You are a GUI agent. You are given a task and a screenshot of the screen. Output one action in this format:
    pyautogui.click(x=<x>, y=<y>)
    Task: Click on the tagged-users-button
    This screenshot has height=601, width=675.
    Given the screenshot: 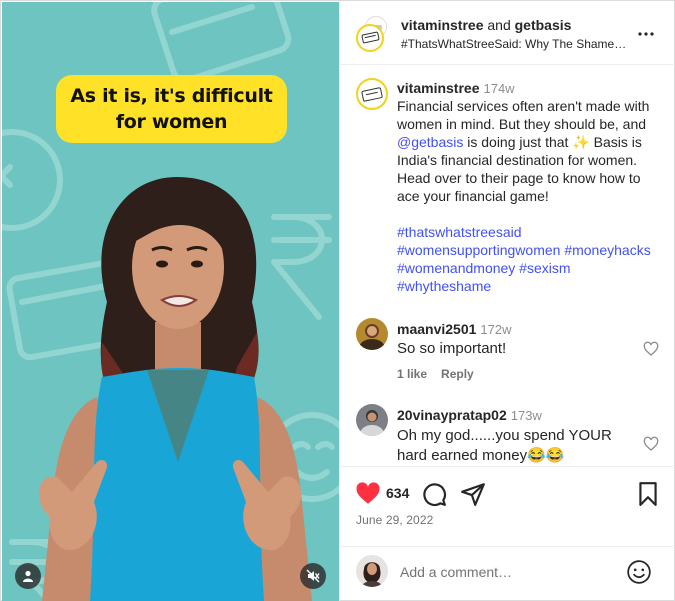 What is the action you would take?
    pyautogui.click(x=28, y=576)
    